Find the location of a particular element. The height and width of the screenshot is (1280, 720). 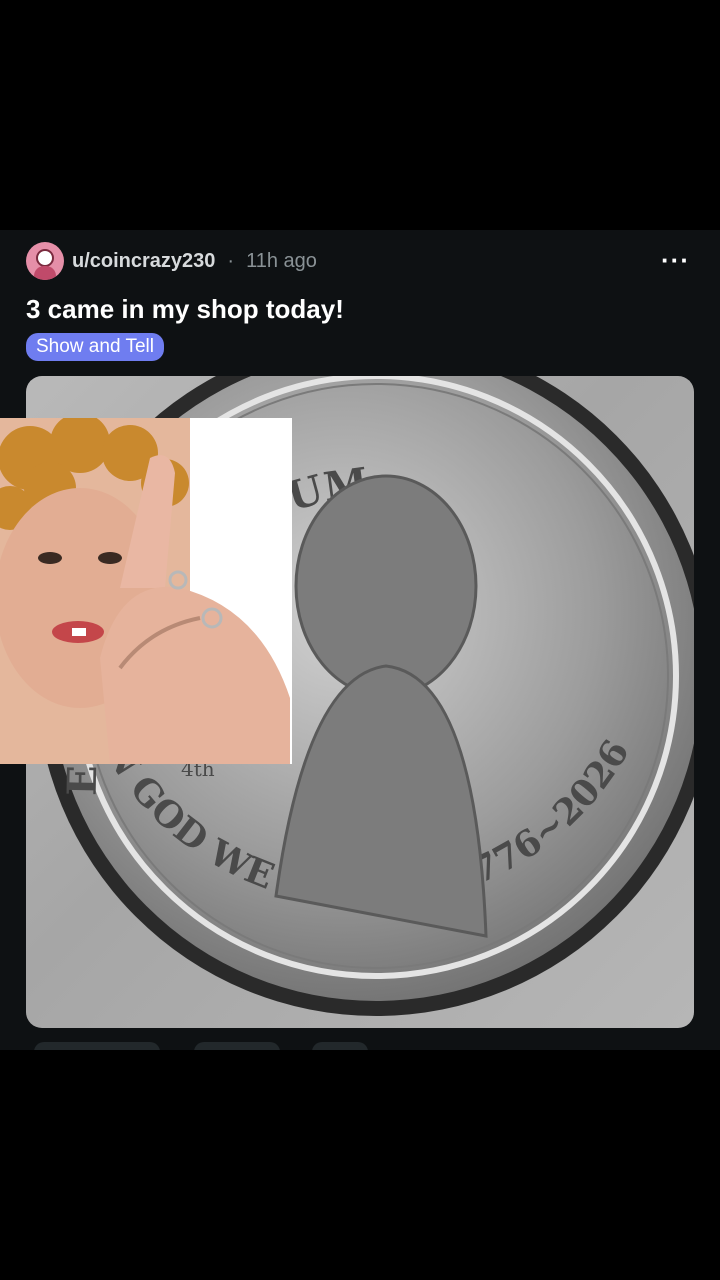

more-options-icon: ··· is located at coordinates (675, 260).